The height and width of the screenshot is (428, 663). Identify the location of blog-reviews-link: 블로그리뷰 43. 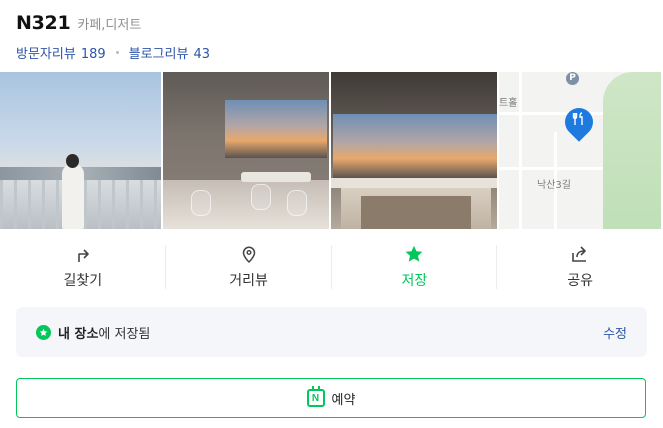
(169, 52).